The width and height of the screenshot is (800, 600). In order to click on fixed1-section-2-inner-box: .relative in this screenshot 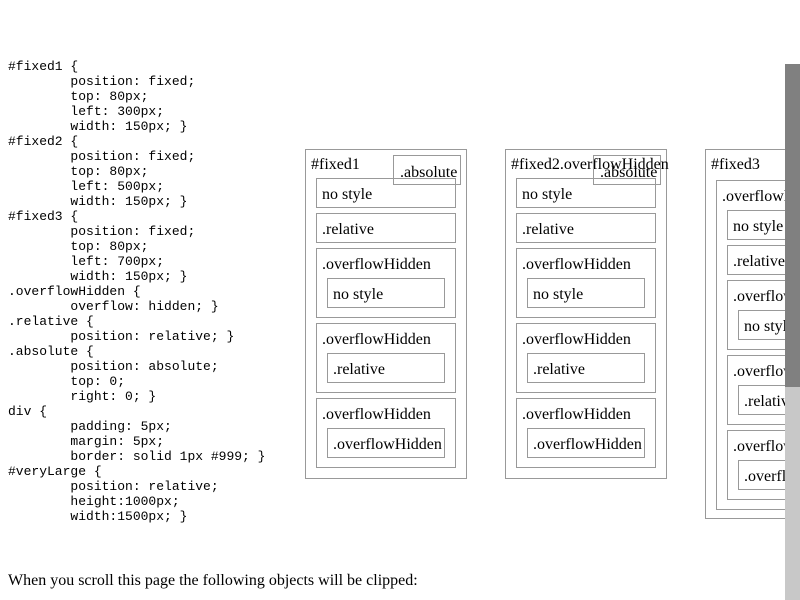, I will do `click(386, 368)`.